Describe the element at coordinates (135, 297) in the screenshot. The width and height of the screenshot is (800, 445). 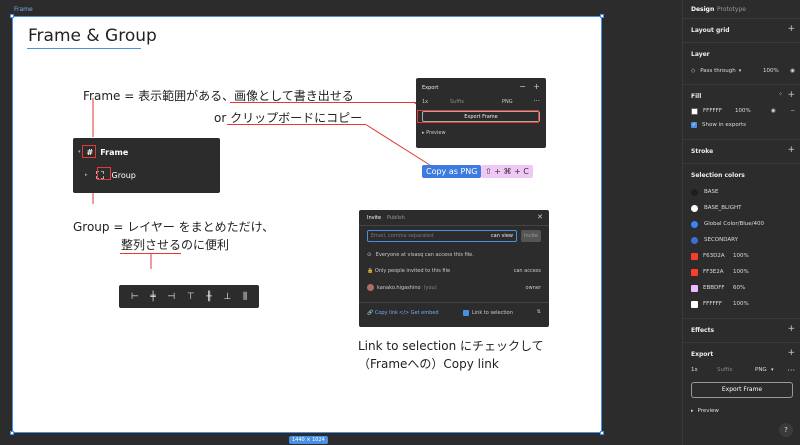
I see `align-left-icon: ⊢` at that location.